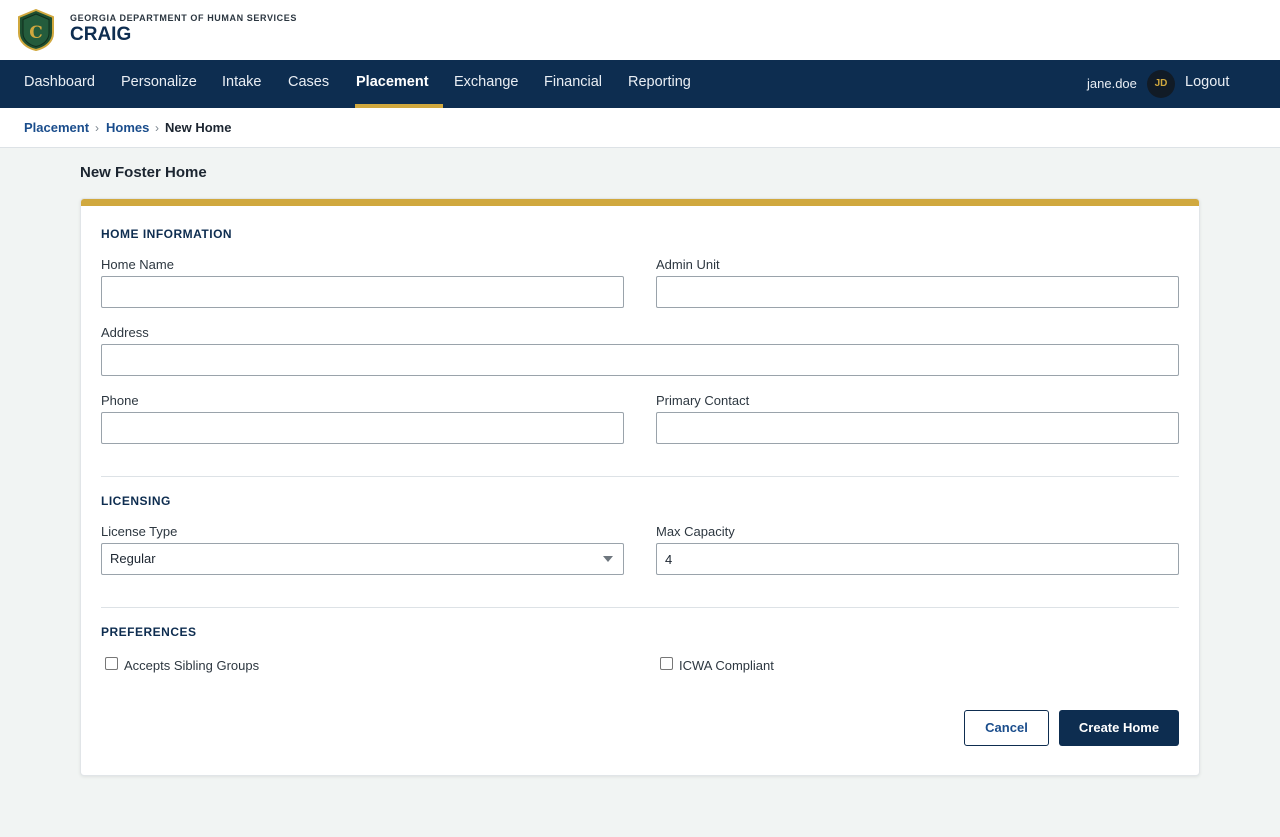 The image size is (1280, 837). Describe the element at coordinates (362, 292) in the screenshot. I see `home-name-input` at that location.